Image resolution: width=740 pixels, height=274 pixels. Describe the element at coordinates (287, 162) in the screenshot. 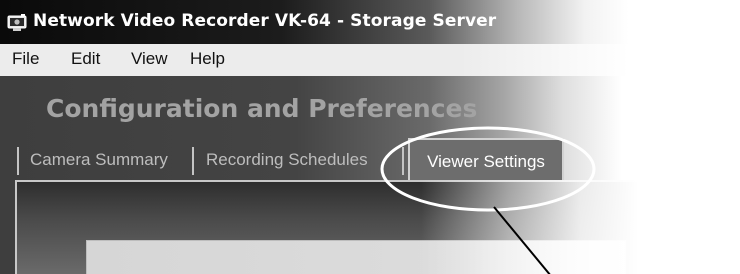

I see `tab-recording-schedules: Recording Schedules` at that location.